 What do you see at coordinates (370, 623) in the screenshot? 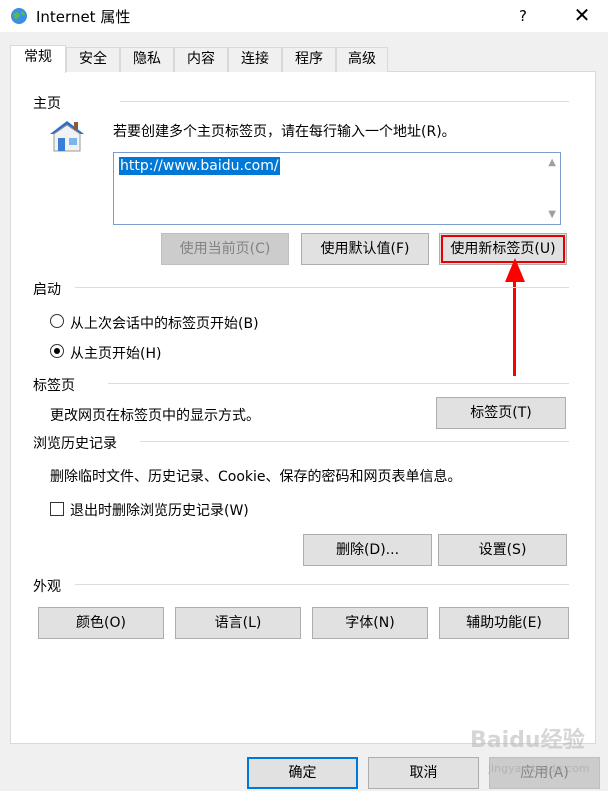
I see `fonts-button: 字体(N)` at bounding box center [370, 623].